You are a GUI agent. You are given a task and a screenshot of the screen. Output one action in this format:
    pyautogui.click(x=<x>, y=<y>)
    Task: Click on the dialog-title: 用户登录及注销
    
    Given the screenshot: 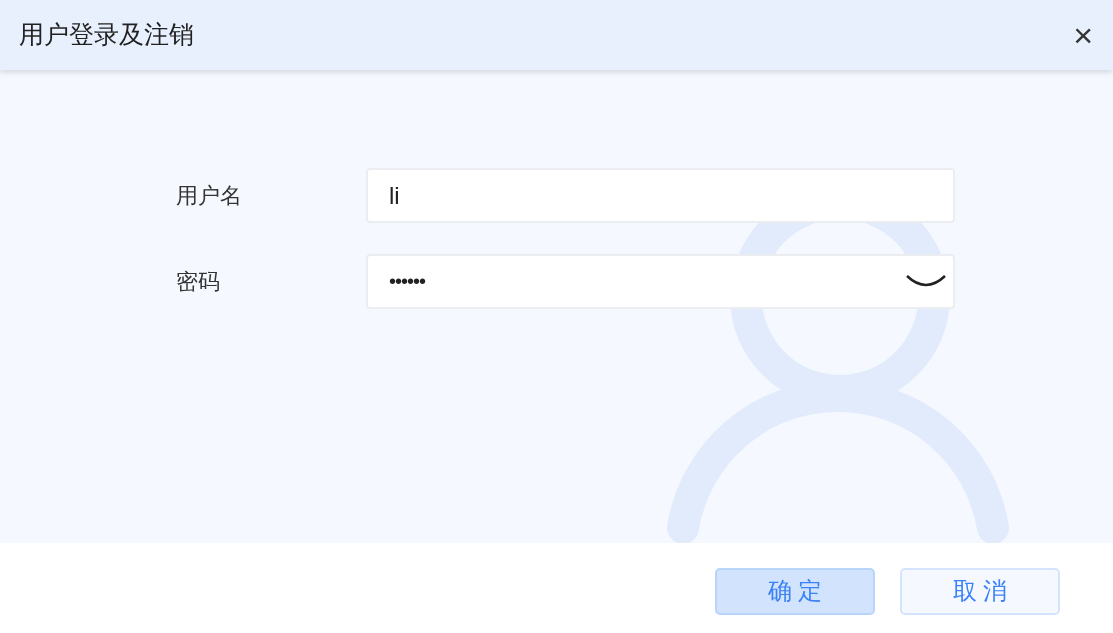 What is the action you would take?
    pyautogui.click(x=106, y=35)
    